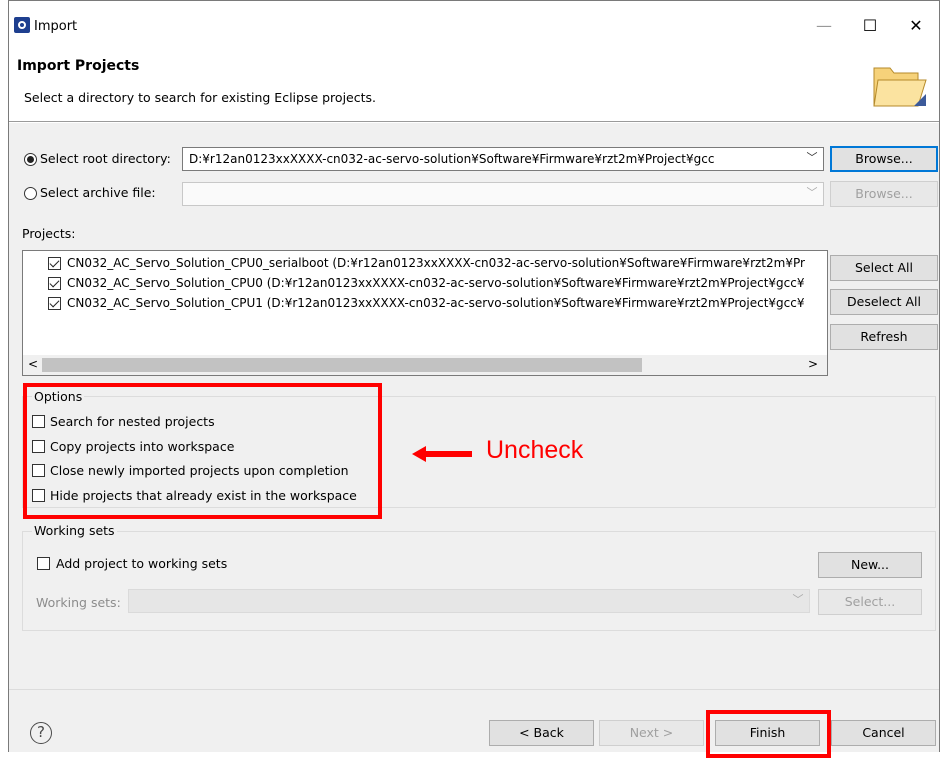  What do you see at coordinates (916, 26) in the screenshot?
I see `close-button: ✕` at bounding box center [916, 26].